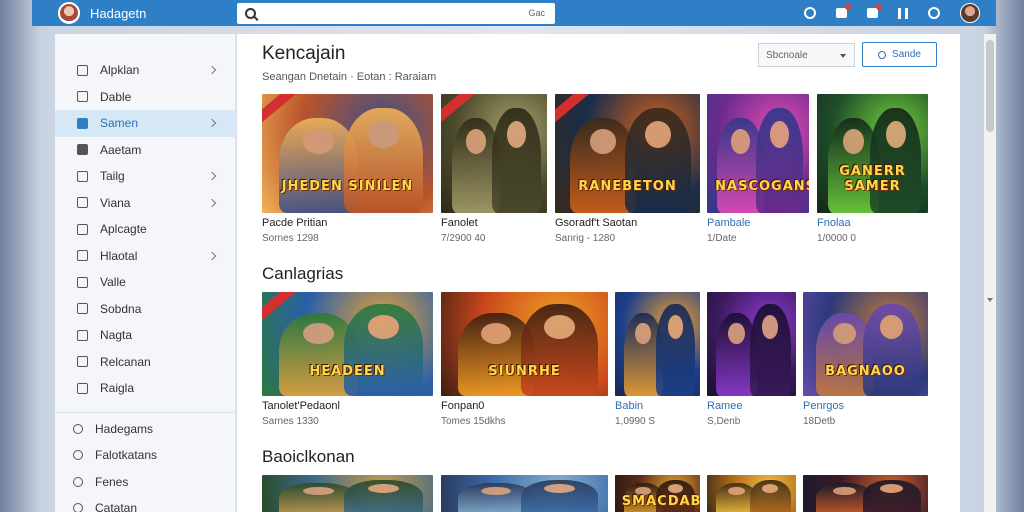 The width and height of the screenshot is (1024, 512). Describe the element at coordinates (473, 421) in the screenshot. I see `game-meta: Tomes 15dkhs` at that location.